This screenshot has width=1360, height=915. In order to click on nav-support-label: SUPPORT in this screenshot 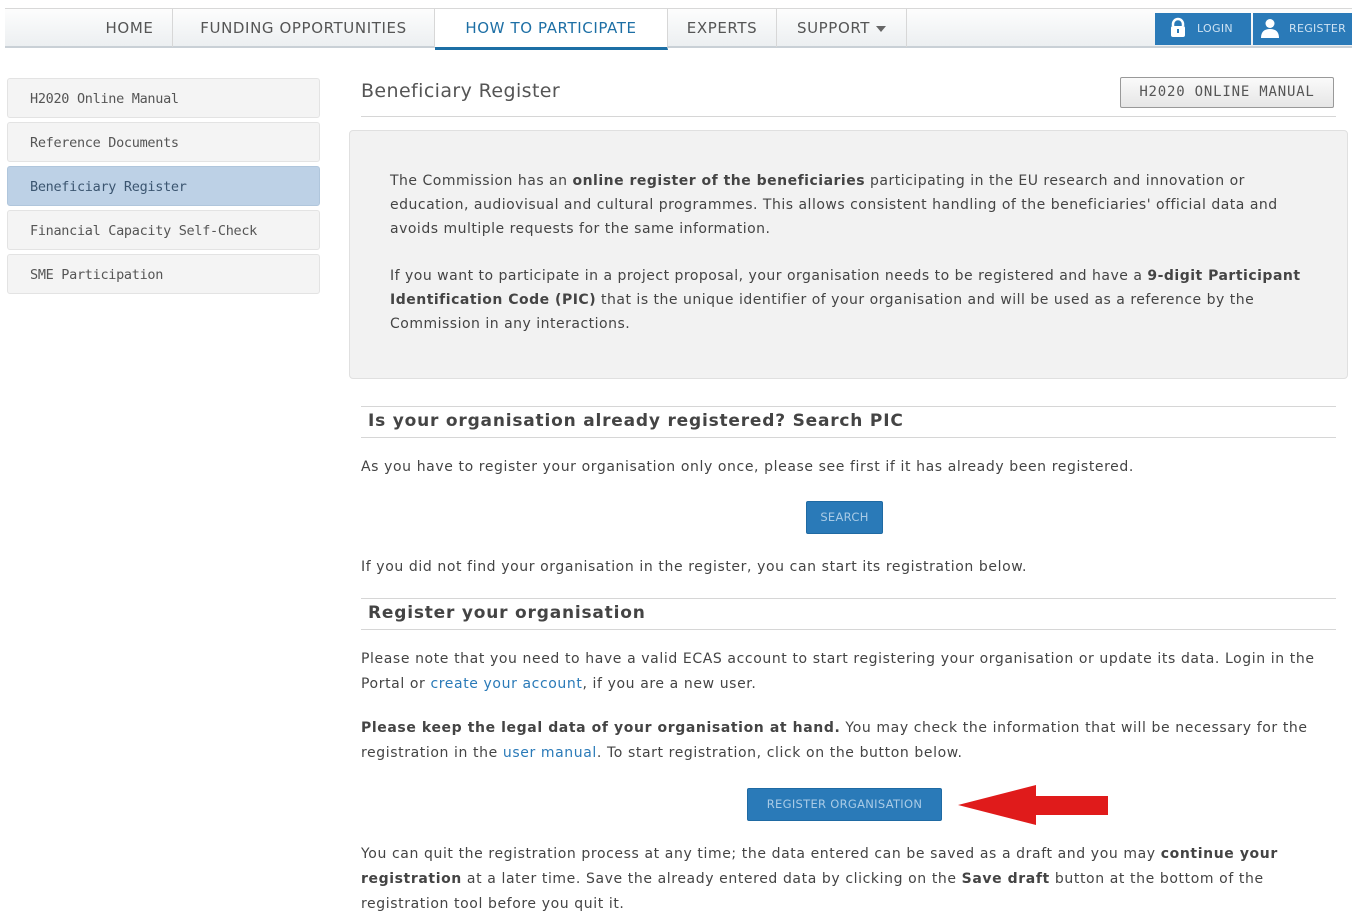, I will do `click(833, 28)`.